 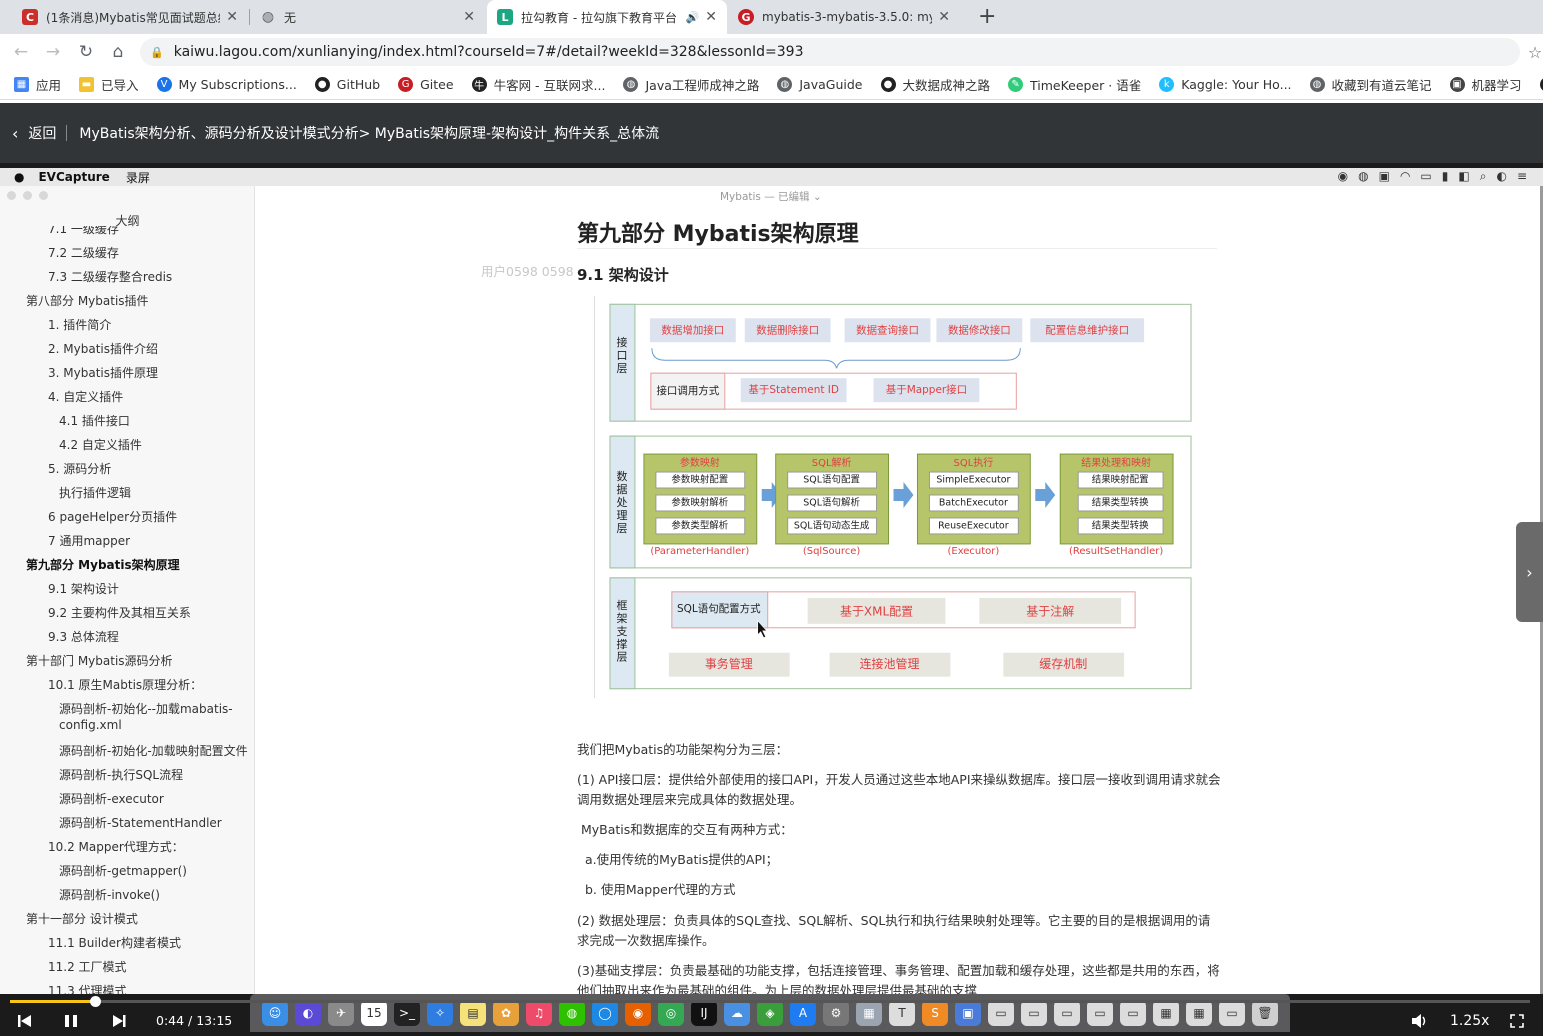 What do you see at coordinates (290, 17) in the screenshot?
I see `tab-title: 无` at bounding box center [290, 17].